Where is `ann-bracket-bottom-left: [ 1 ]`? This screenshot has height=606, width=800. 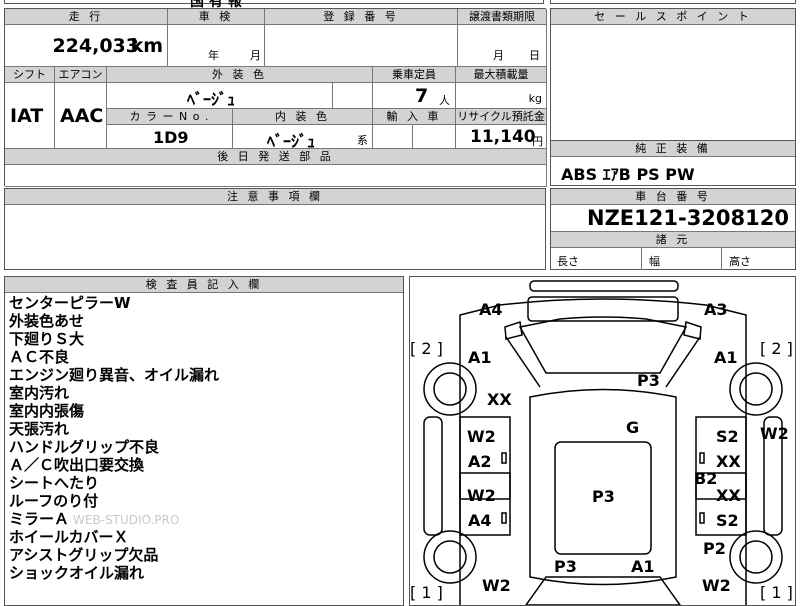
ann-bracket-bottom-left: [ 1 ] is located at coordinates (426, 592).